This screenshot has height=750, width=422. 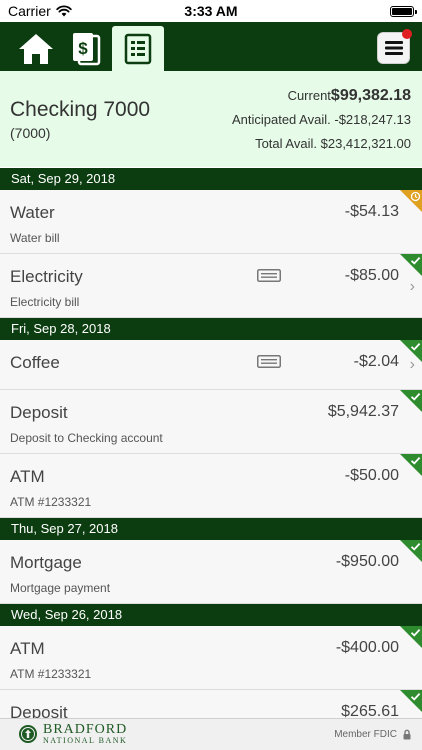 What do you see at coordinates (211, 658) in the screenshot?
I see `transaction-row: ATM ATM #1233321 -$400.00` at bounding box center [211, 658].